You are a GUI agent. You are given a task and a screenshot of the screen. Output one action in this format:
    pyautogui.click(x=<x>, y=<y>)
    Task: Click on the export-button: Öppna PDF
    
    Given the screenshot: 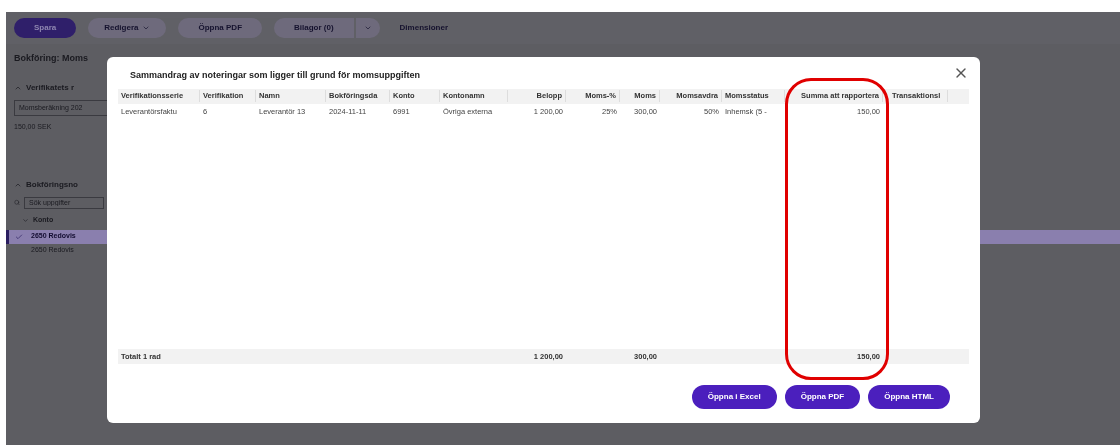 What is the action you would take?
    pyautogui.click(x=822, y=397)
    